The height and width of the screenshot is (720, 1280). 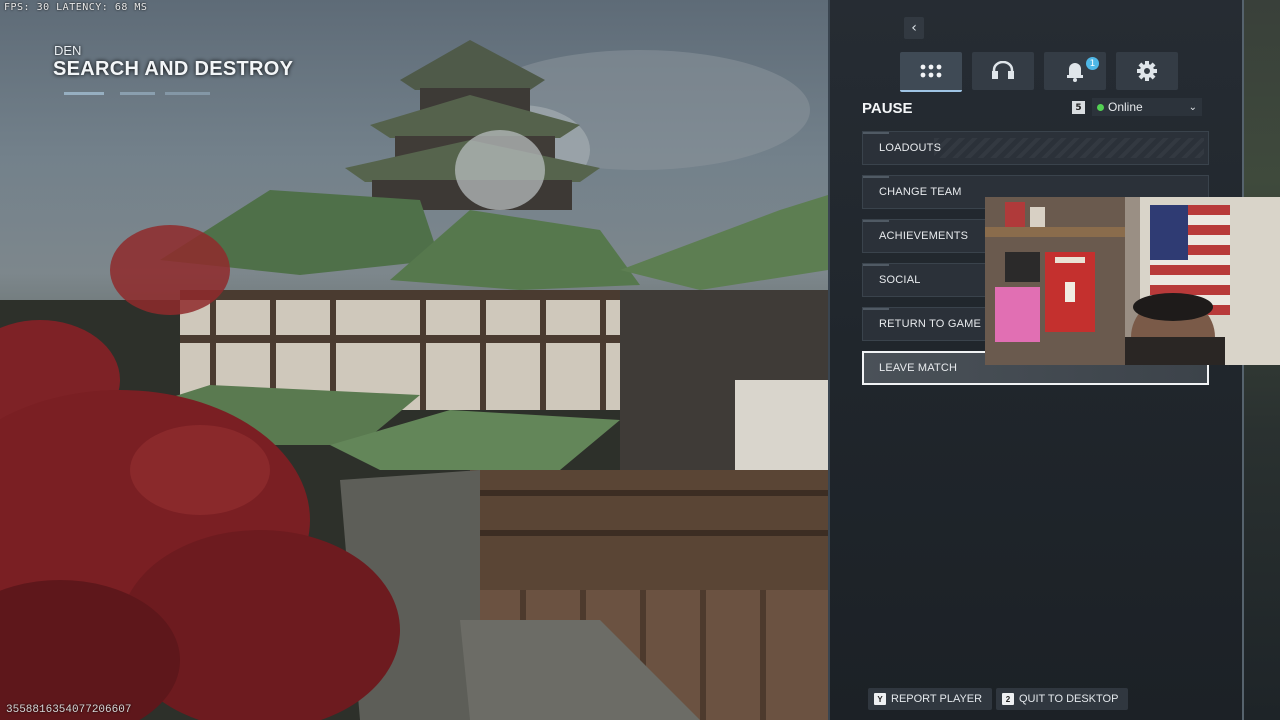 I want to click on webcam-overlay, so click(x=1132, y=281).